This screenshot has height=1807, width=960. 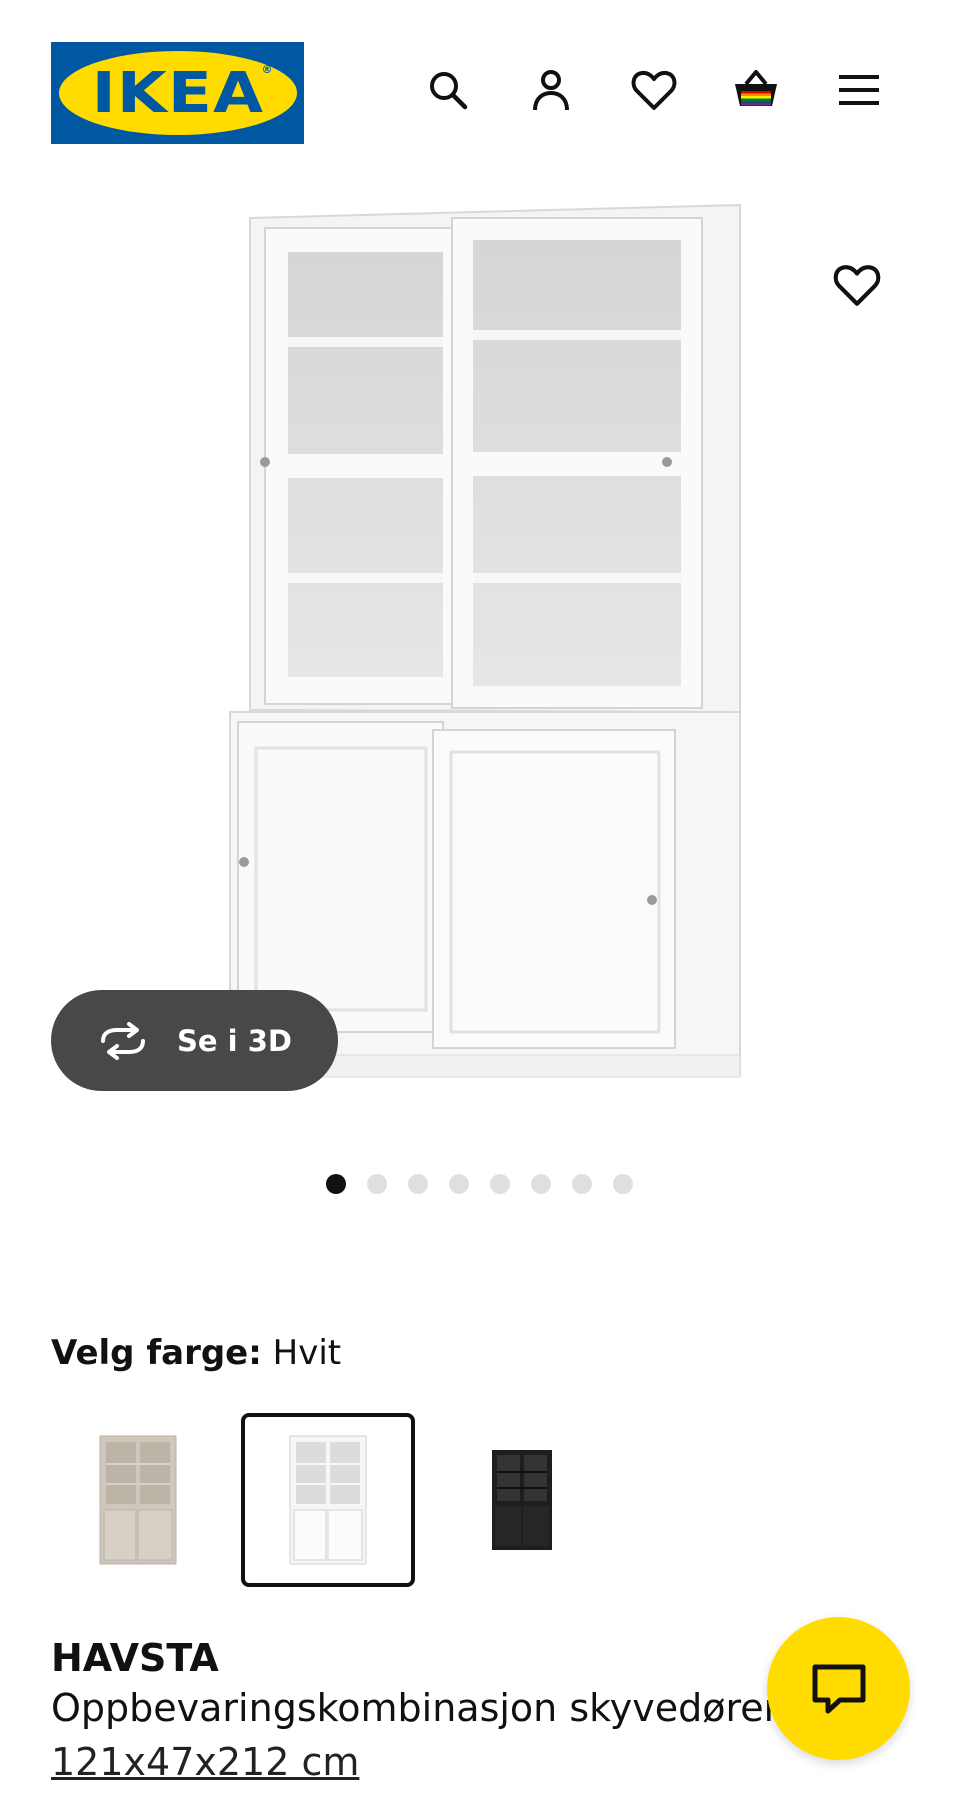 What do you see at coordinates (205, 1762) in the screenshot?
I see `product-size-link: 121x47x212 cm` at bounding box center [205, 1762].